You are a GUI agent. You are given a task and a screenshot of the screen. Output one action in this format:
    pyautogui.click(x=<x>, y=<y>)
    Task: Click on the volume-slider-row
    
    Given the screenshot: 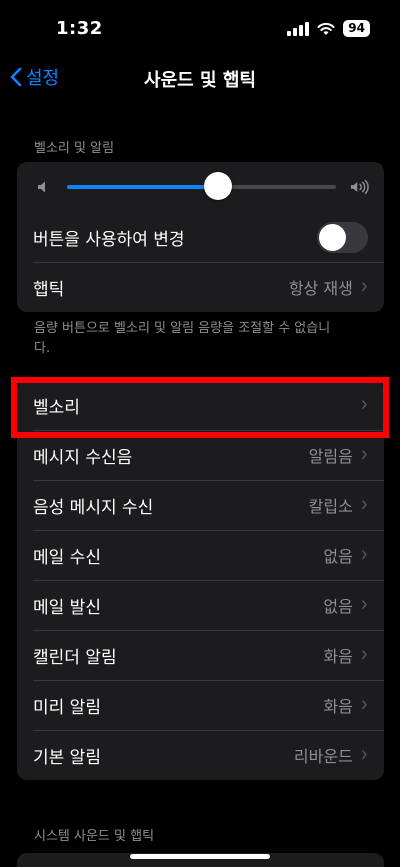 What is the action you would take?
    pyautogui.click(x=200, y=187)
    